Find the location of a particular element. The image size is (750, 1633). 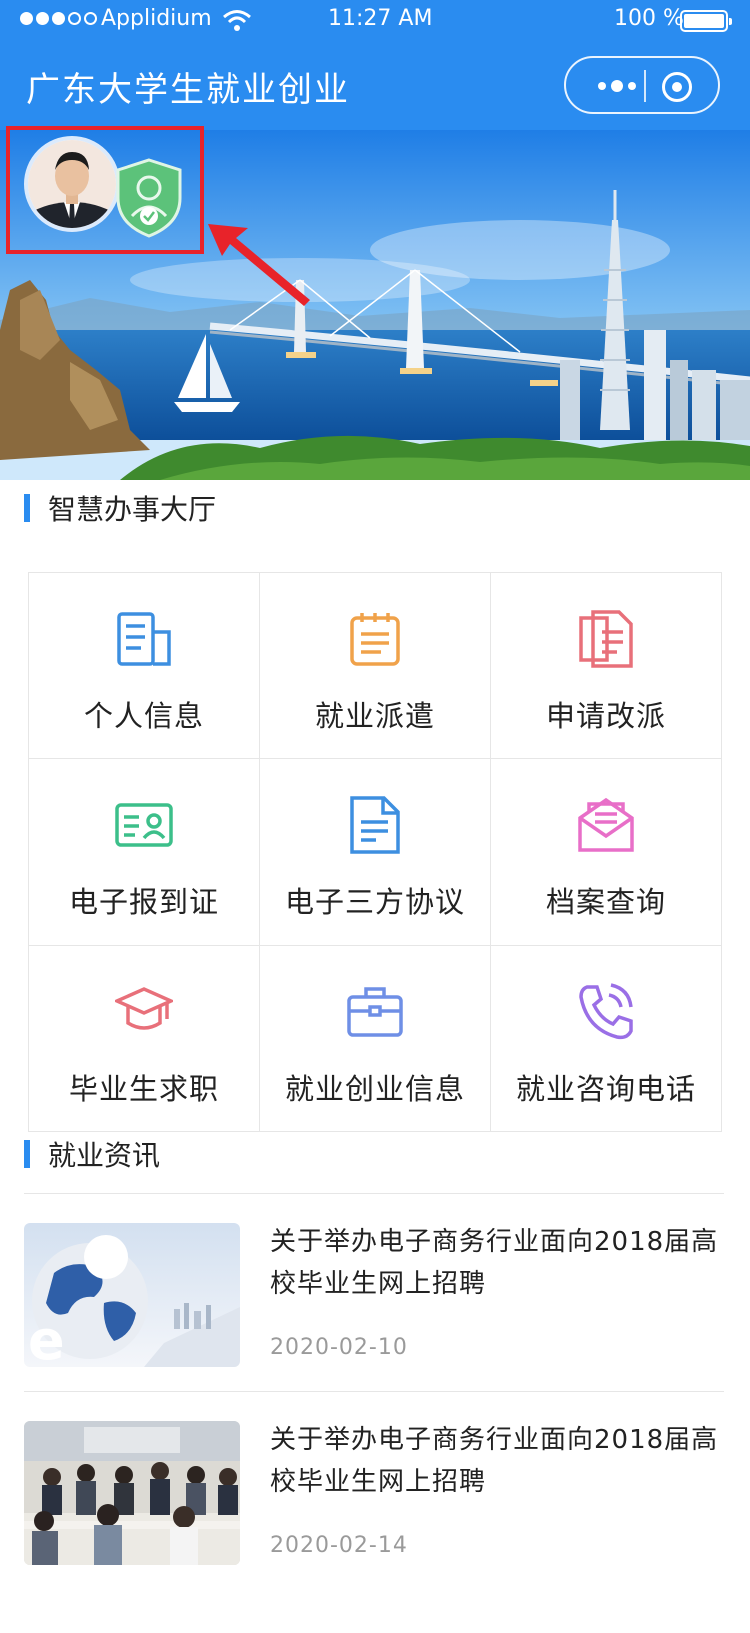

service-graduate-job-hunt: 毕业生求职 is located at coordinates (144, 1038).